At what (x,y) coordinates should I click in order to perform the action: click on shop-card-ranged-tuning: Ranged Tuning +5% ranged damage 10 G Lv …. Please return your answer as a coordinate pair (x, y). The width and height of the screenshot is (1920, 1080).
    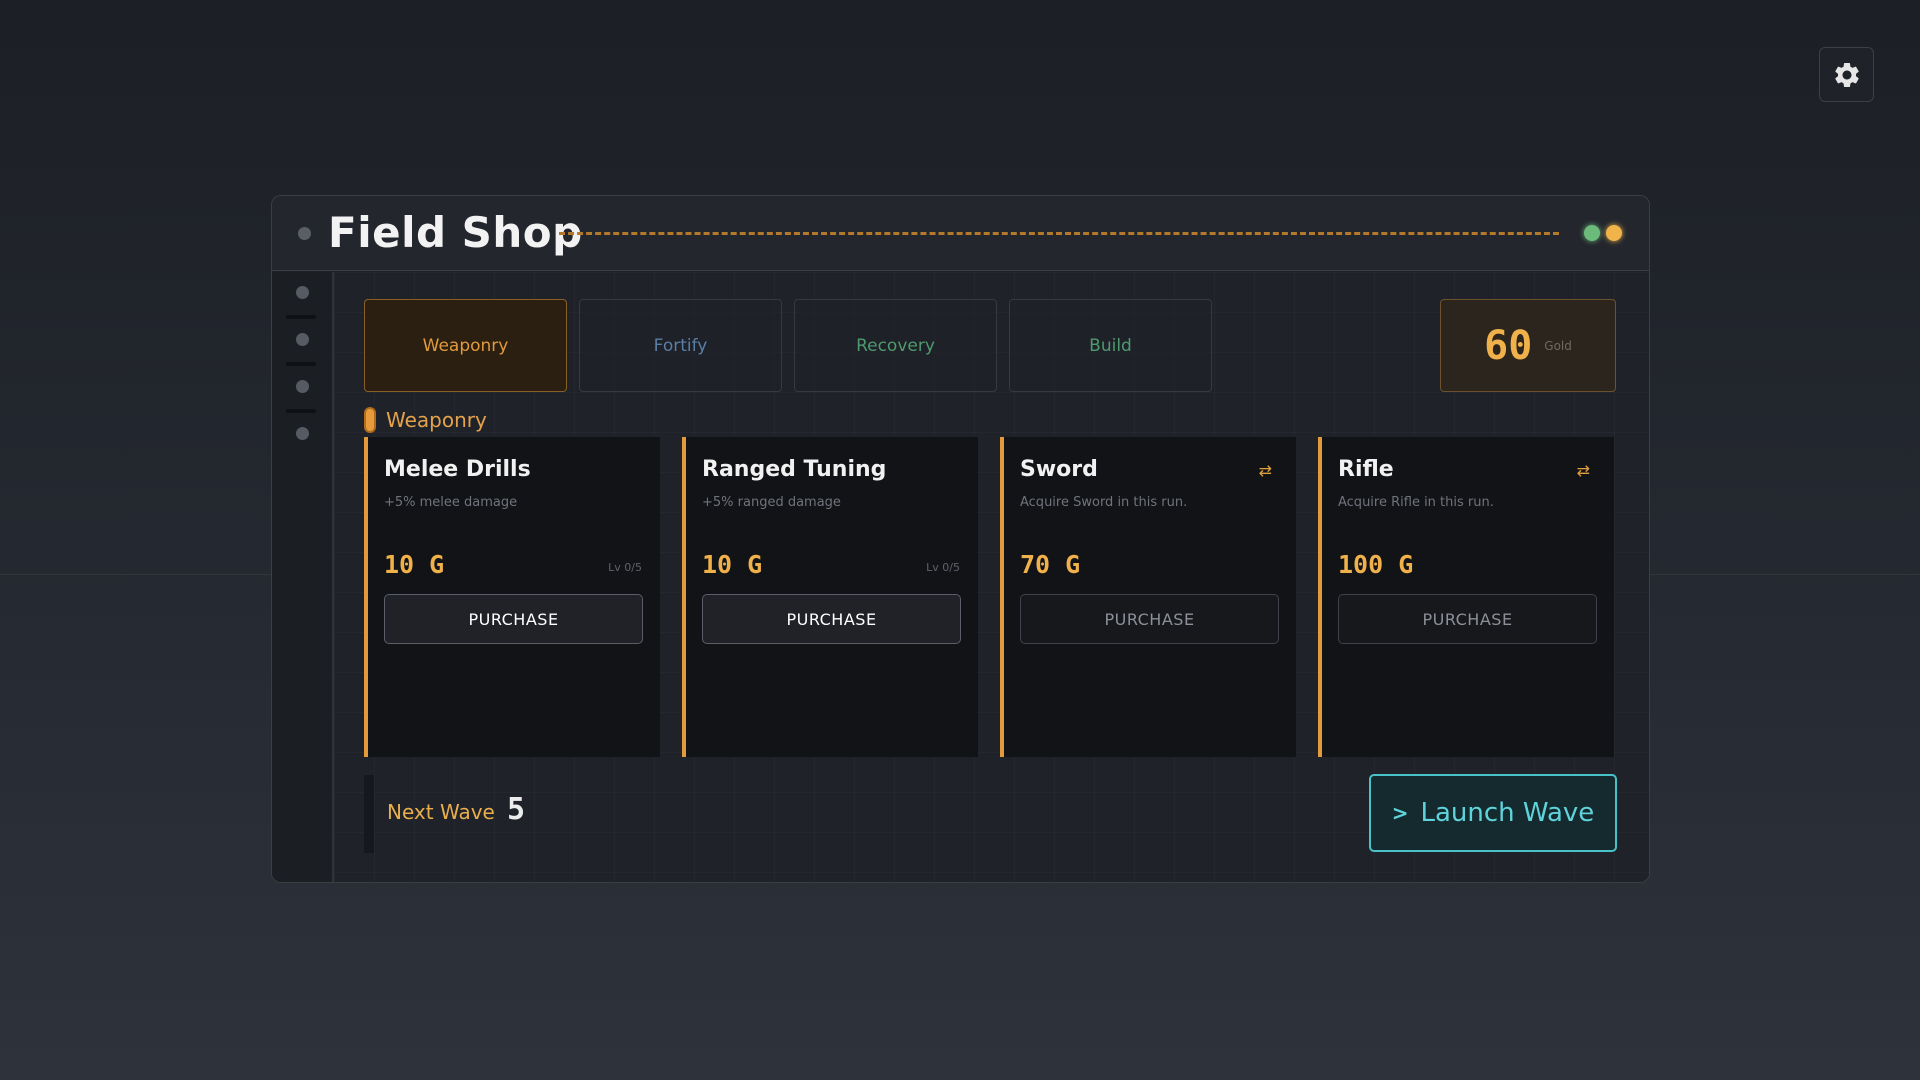
    Looking at the image, I should click on (830, 597).